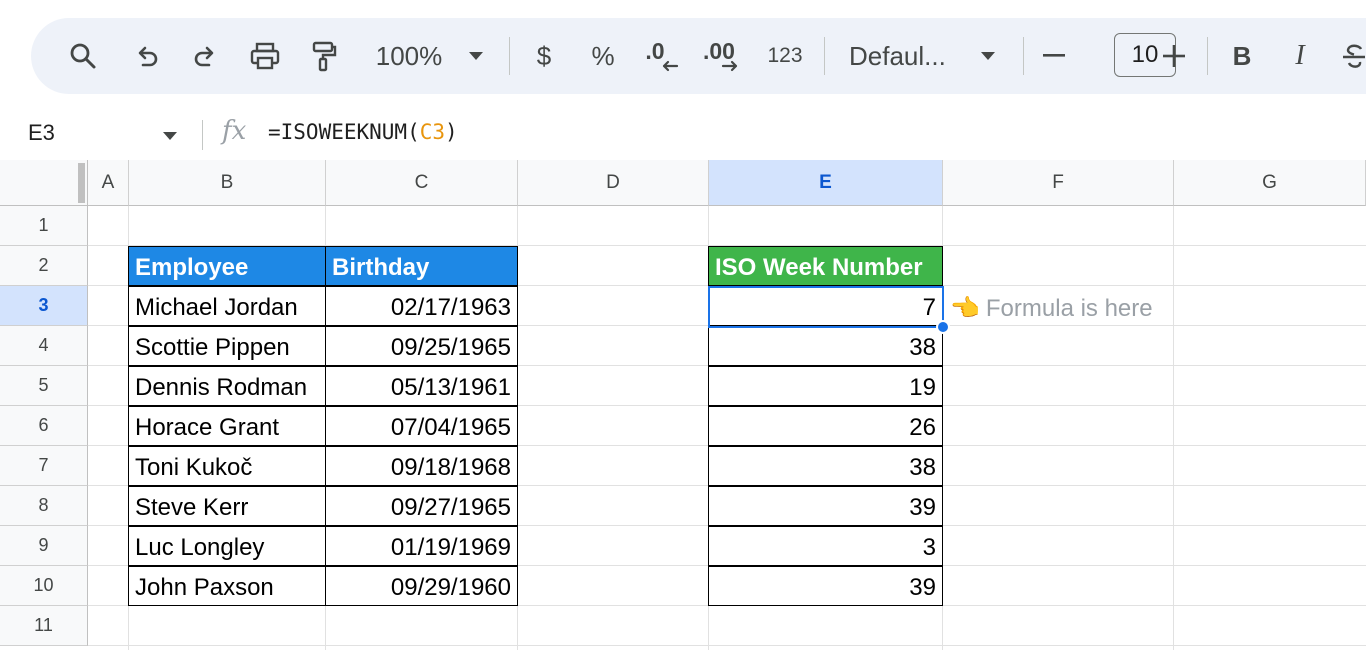 Image resolution: width=1366 pixels, height=650 pixels. I want to click on print-icon, so click(265, 56).